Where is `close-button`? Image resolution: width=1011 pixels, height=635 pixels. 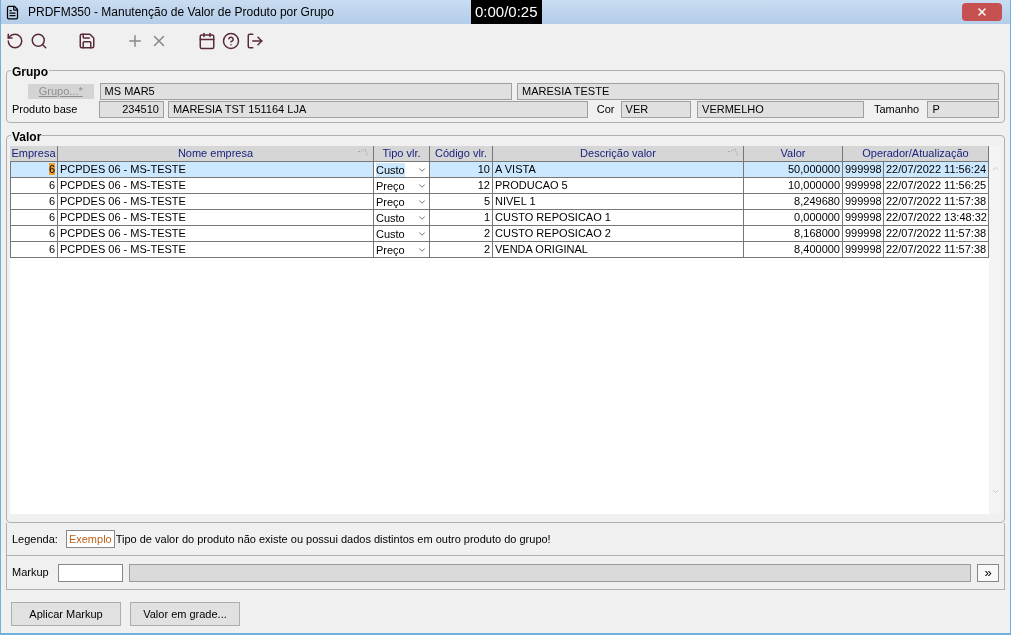 close-button is located at coordinates (982, 12).